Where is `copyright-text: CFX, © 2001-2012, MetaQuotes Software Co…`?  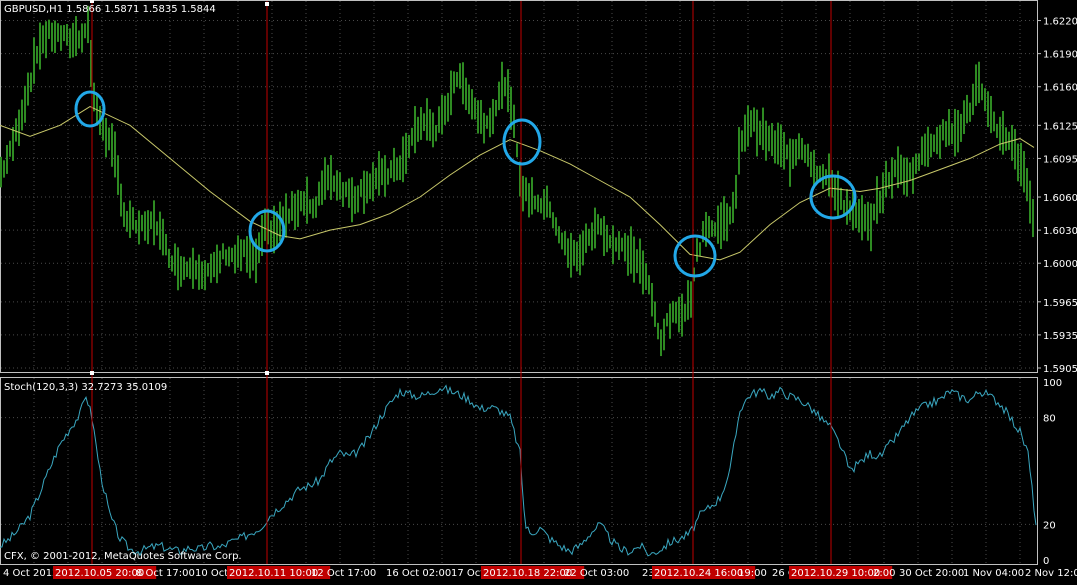
copyright-text: CFX, © 2001-2012, MetaQuotes Software Co… is located at coordinates (123, 556).